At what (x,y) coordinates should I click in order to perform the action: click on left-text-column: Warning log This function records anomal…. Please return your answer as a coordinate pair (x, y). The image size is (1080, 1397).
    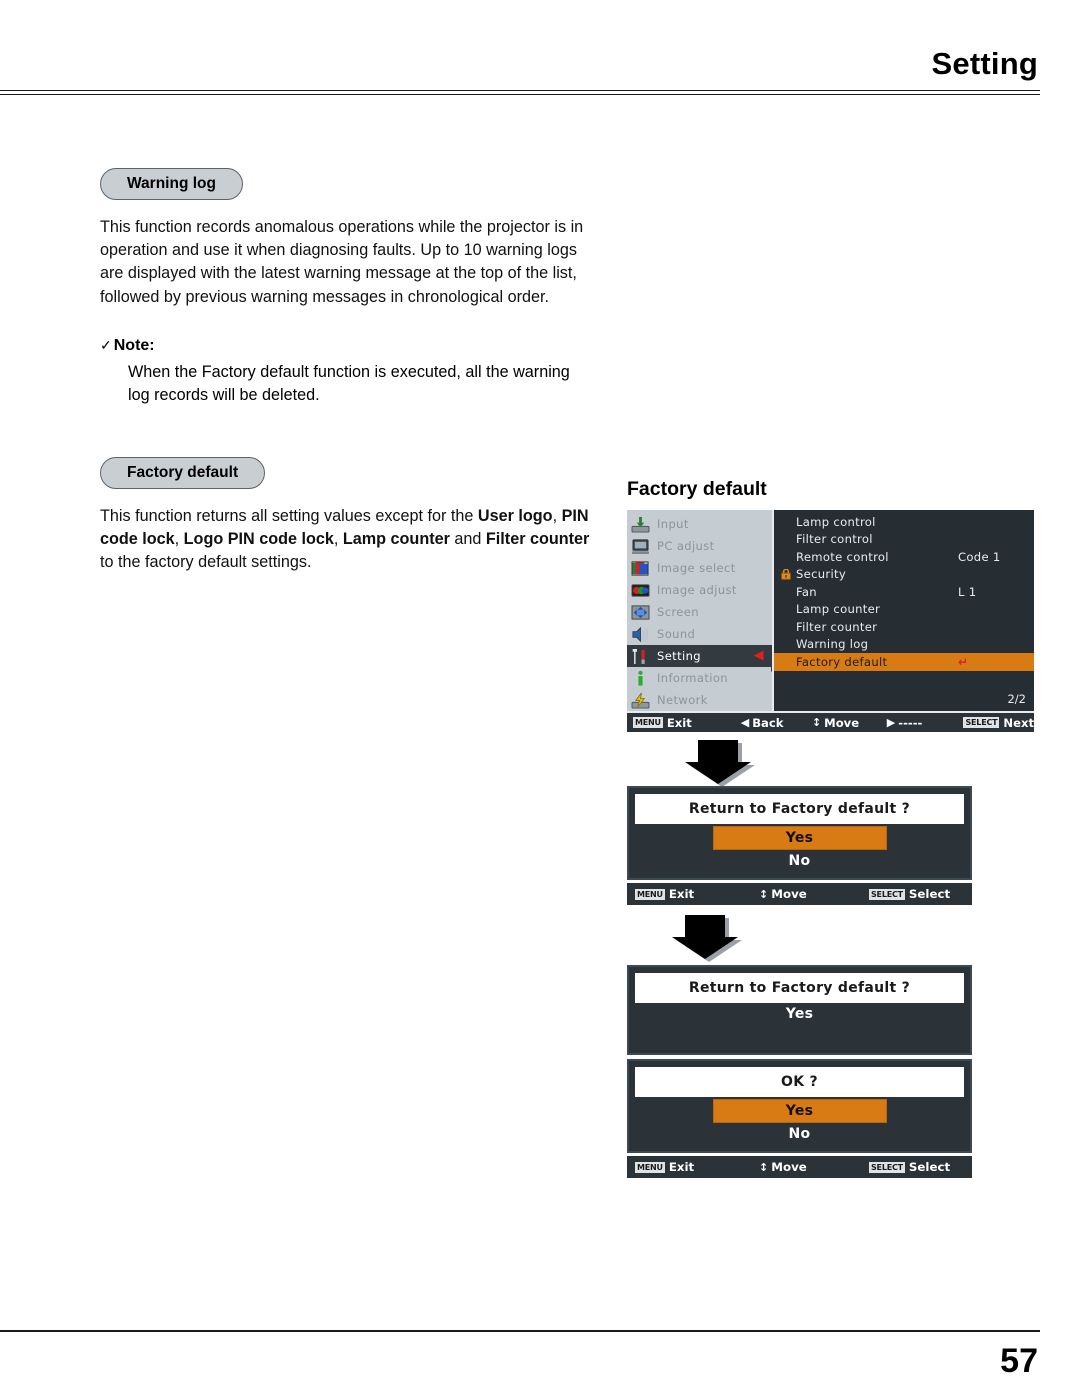
    Looking at the image, I should click on (345, 371).